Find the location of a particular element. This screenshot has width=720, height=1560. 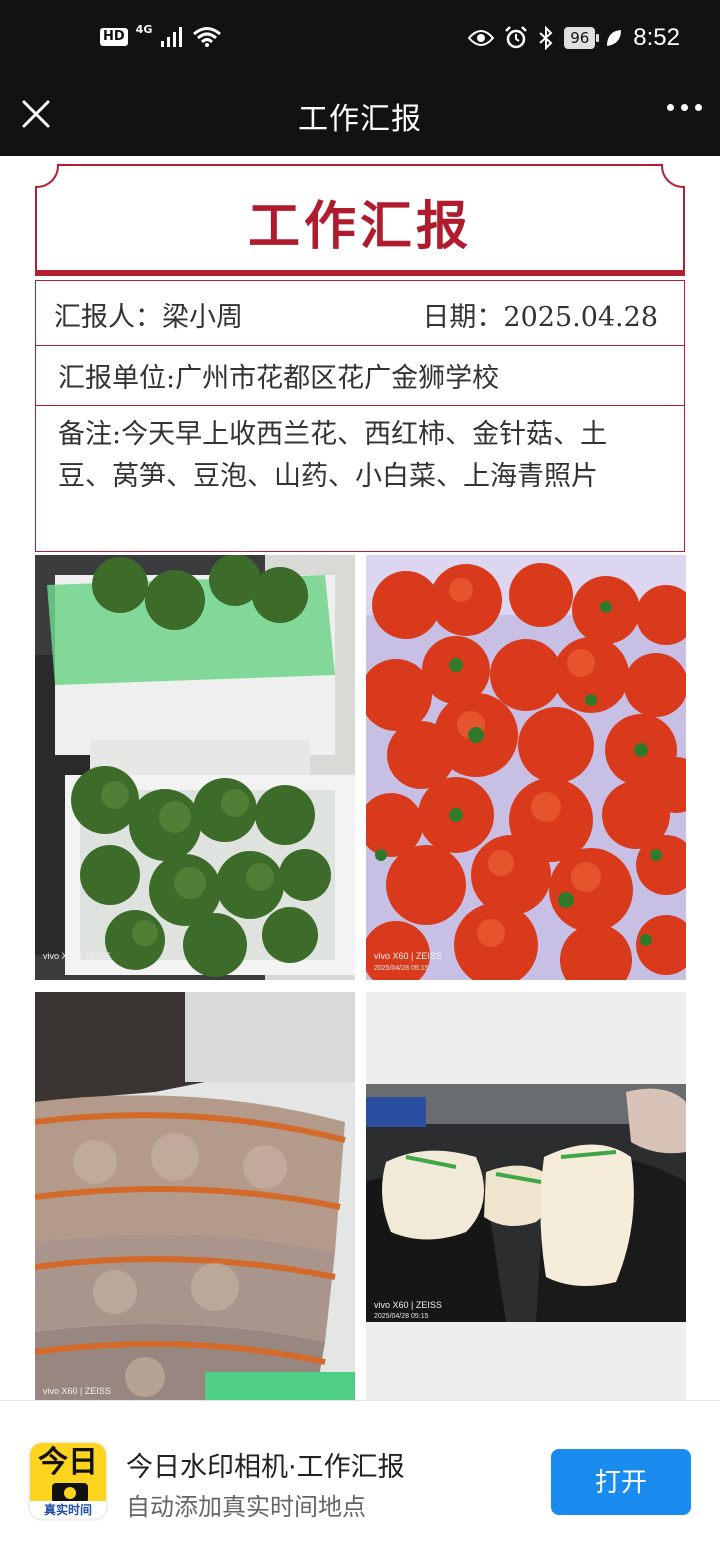

remark-label: 备注: is located at coordinates (90, 434).